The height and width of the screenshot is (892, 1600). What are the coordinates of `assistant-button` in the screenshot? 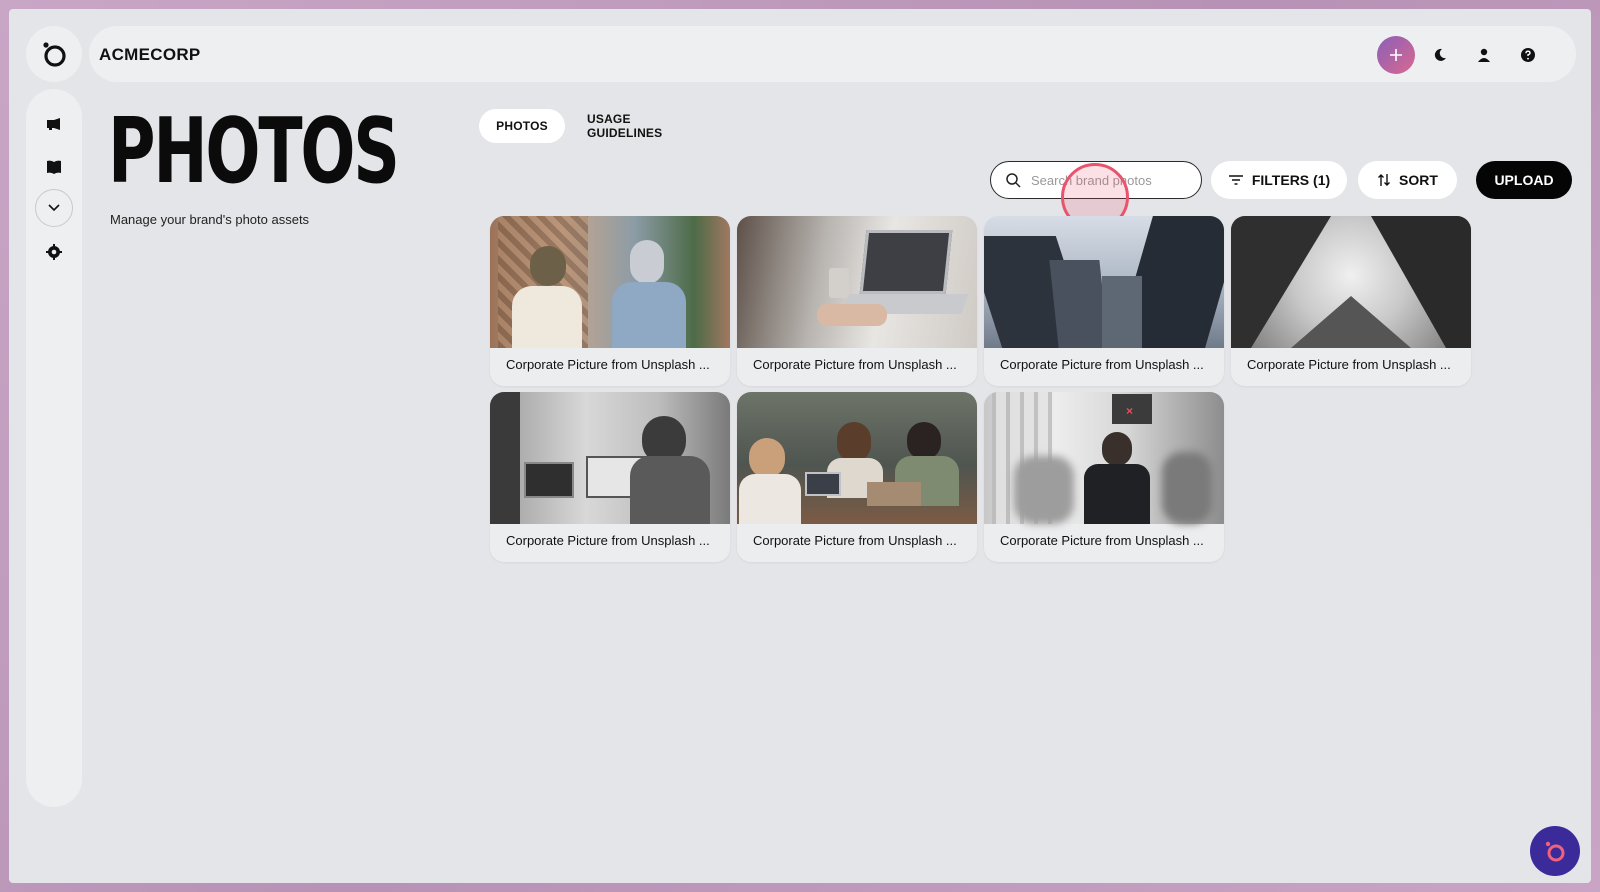 It's located at (1555, 851).